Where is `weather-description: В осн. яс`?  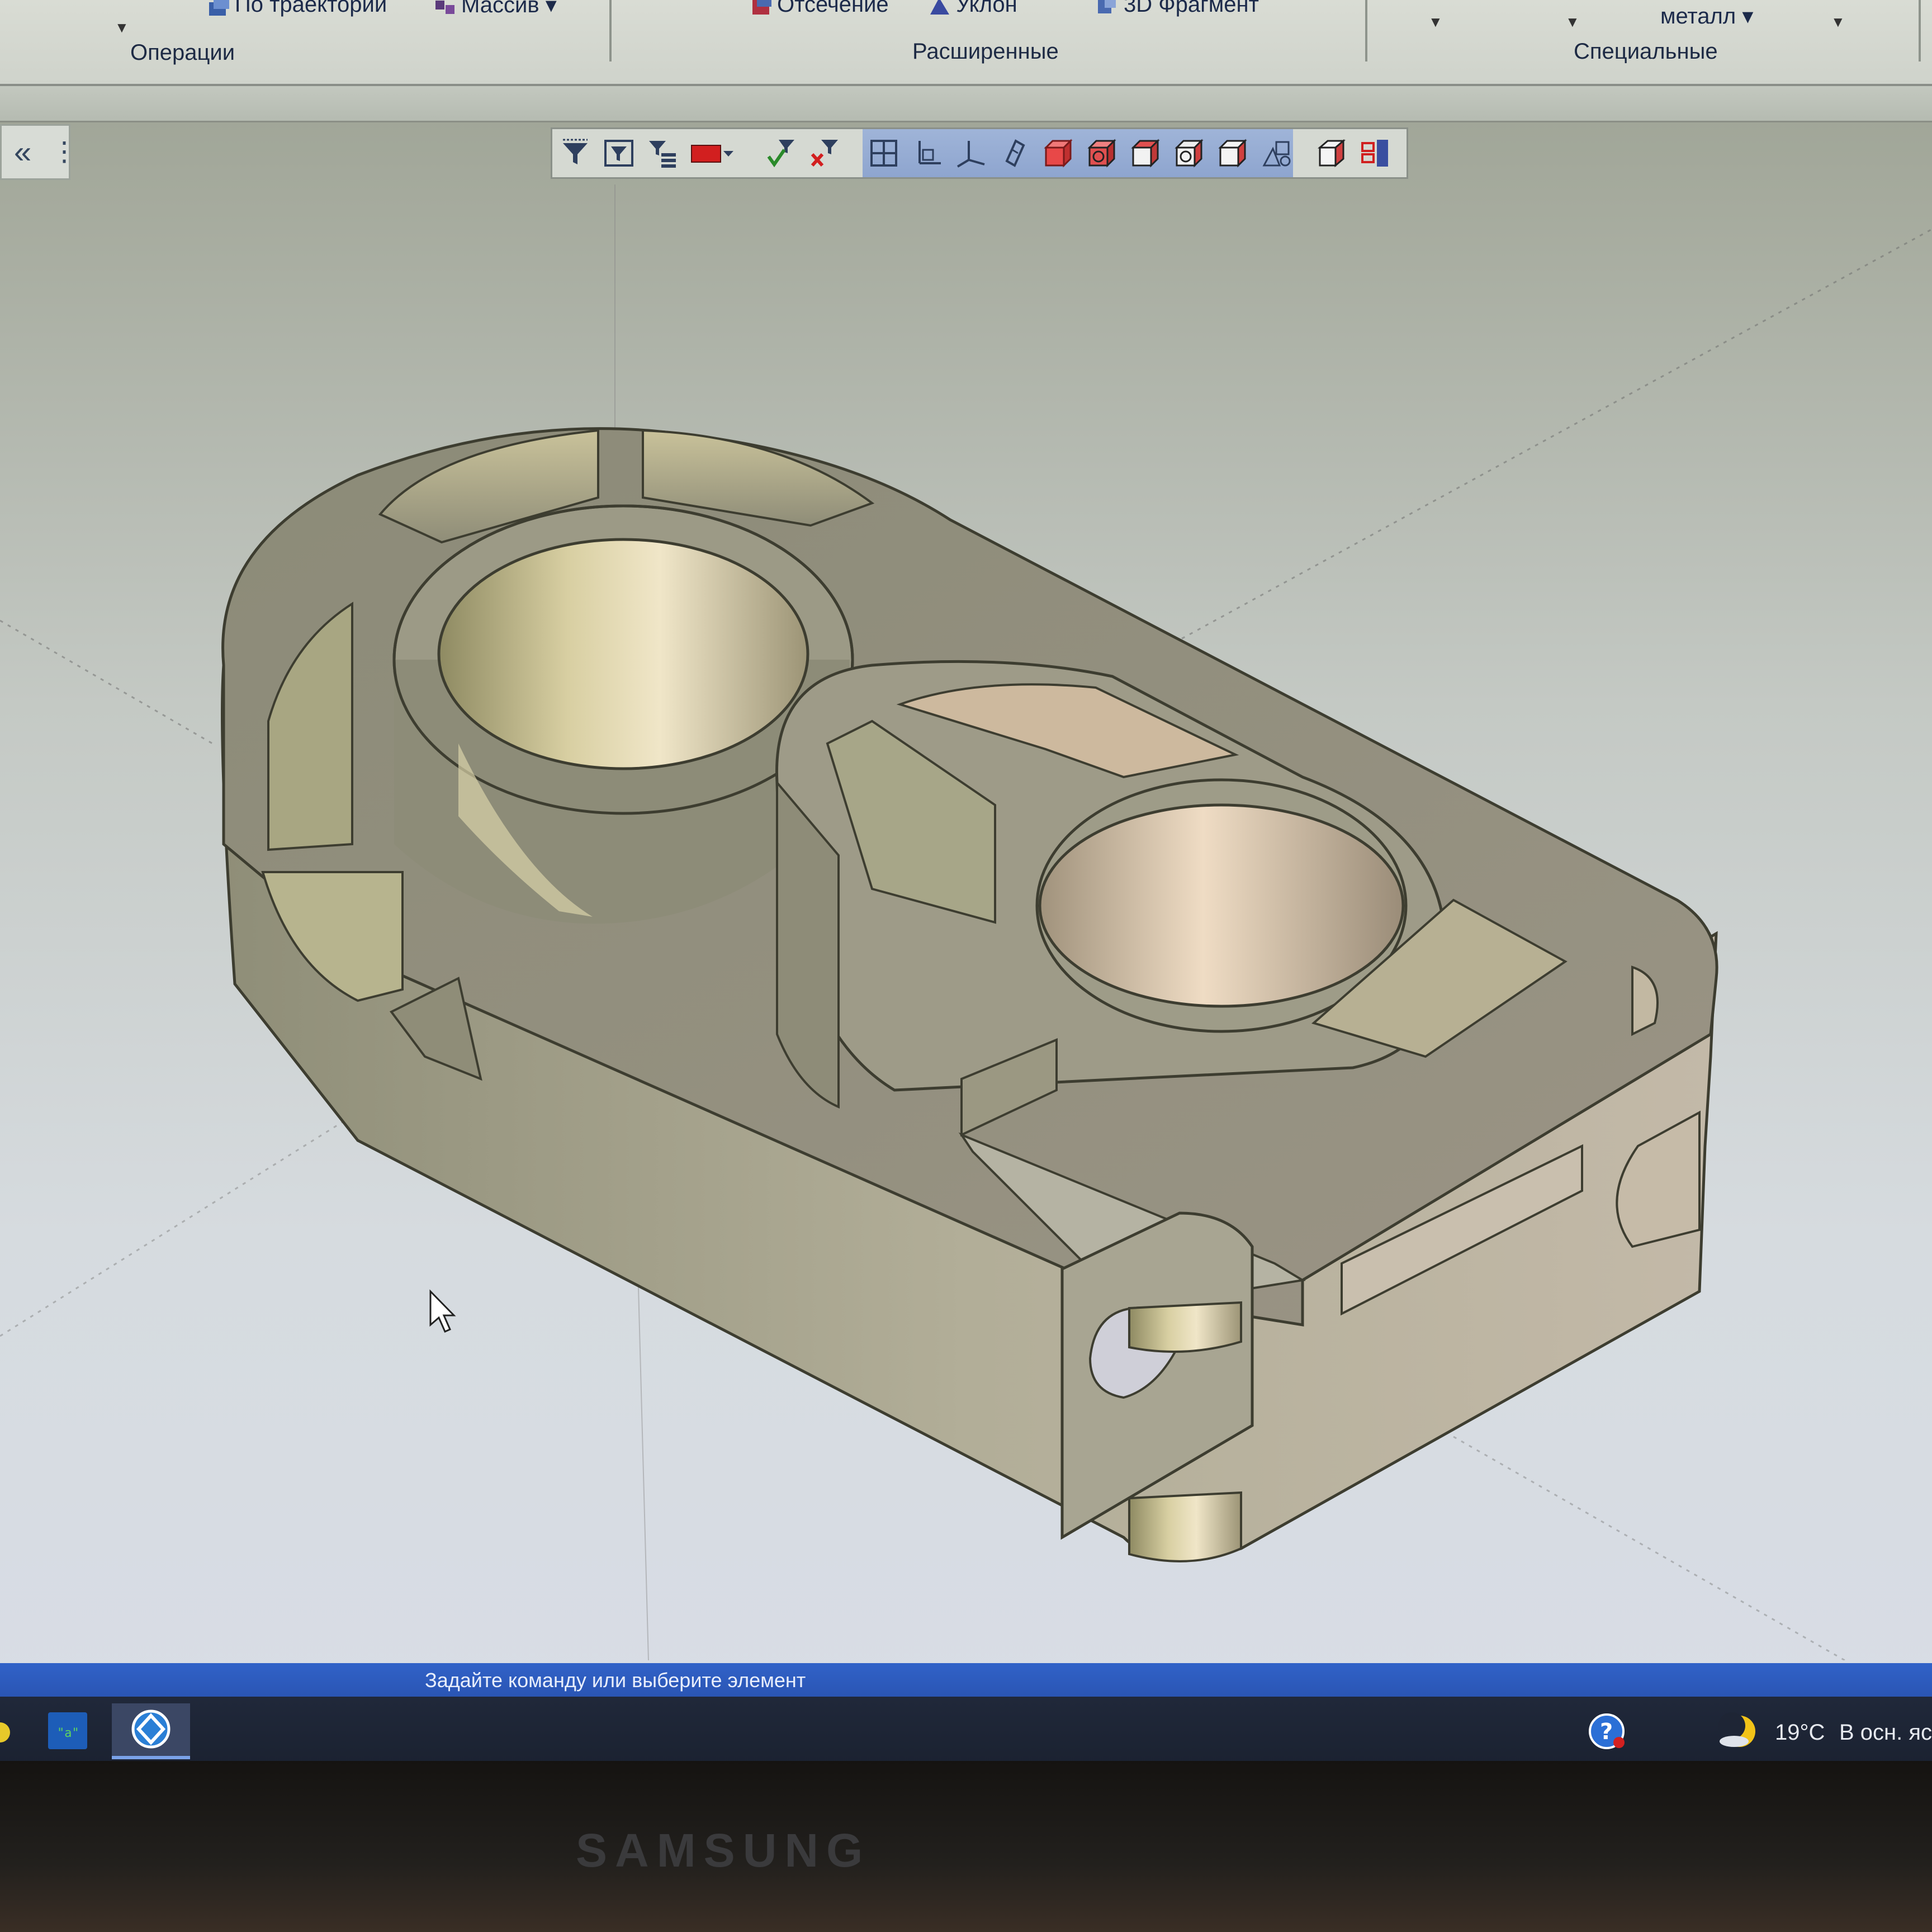 weather-description: В осн. яс is located at coordinates (1885, 1733).